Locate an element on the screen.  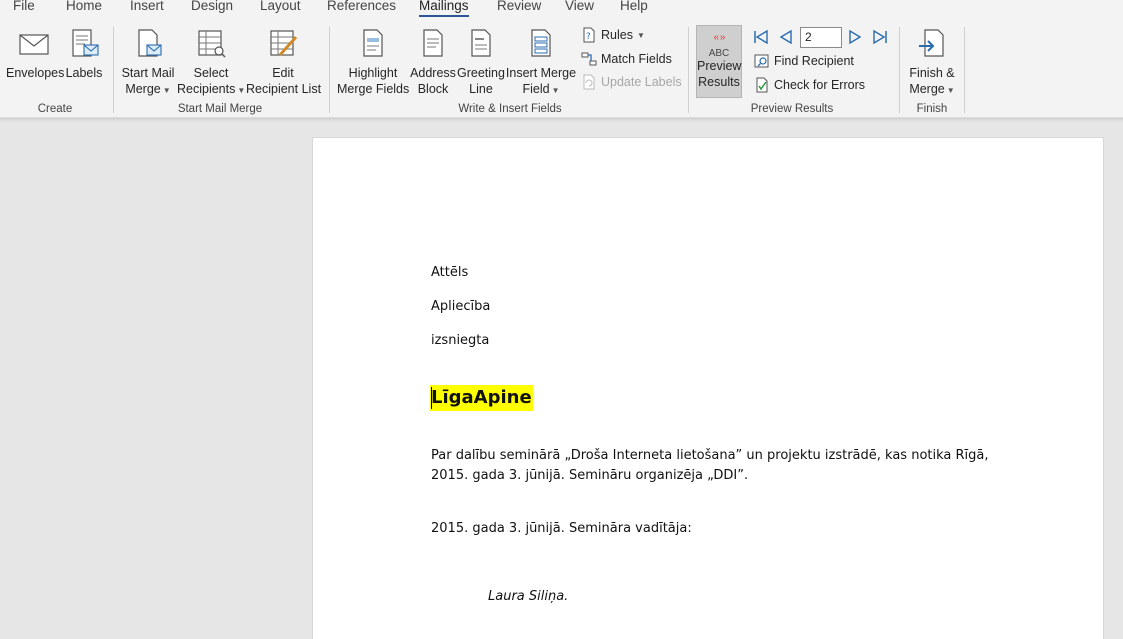
edit-recipient-list-line2: Recipient List is located at coordinates (284, 89).